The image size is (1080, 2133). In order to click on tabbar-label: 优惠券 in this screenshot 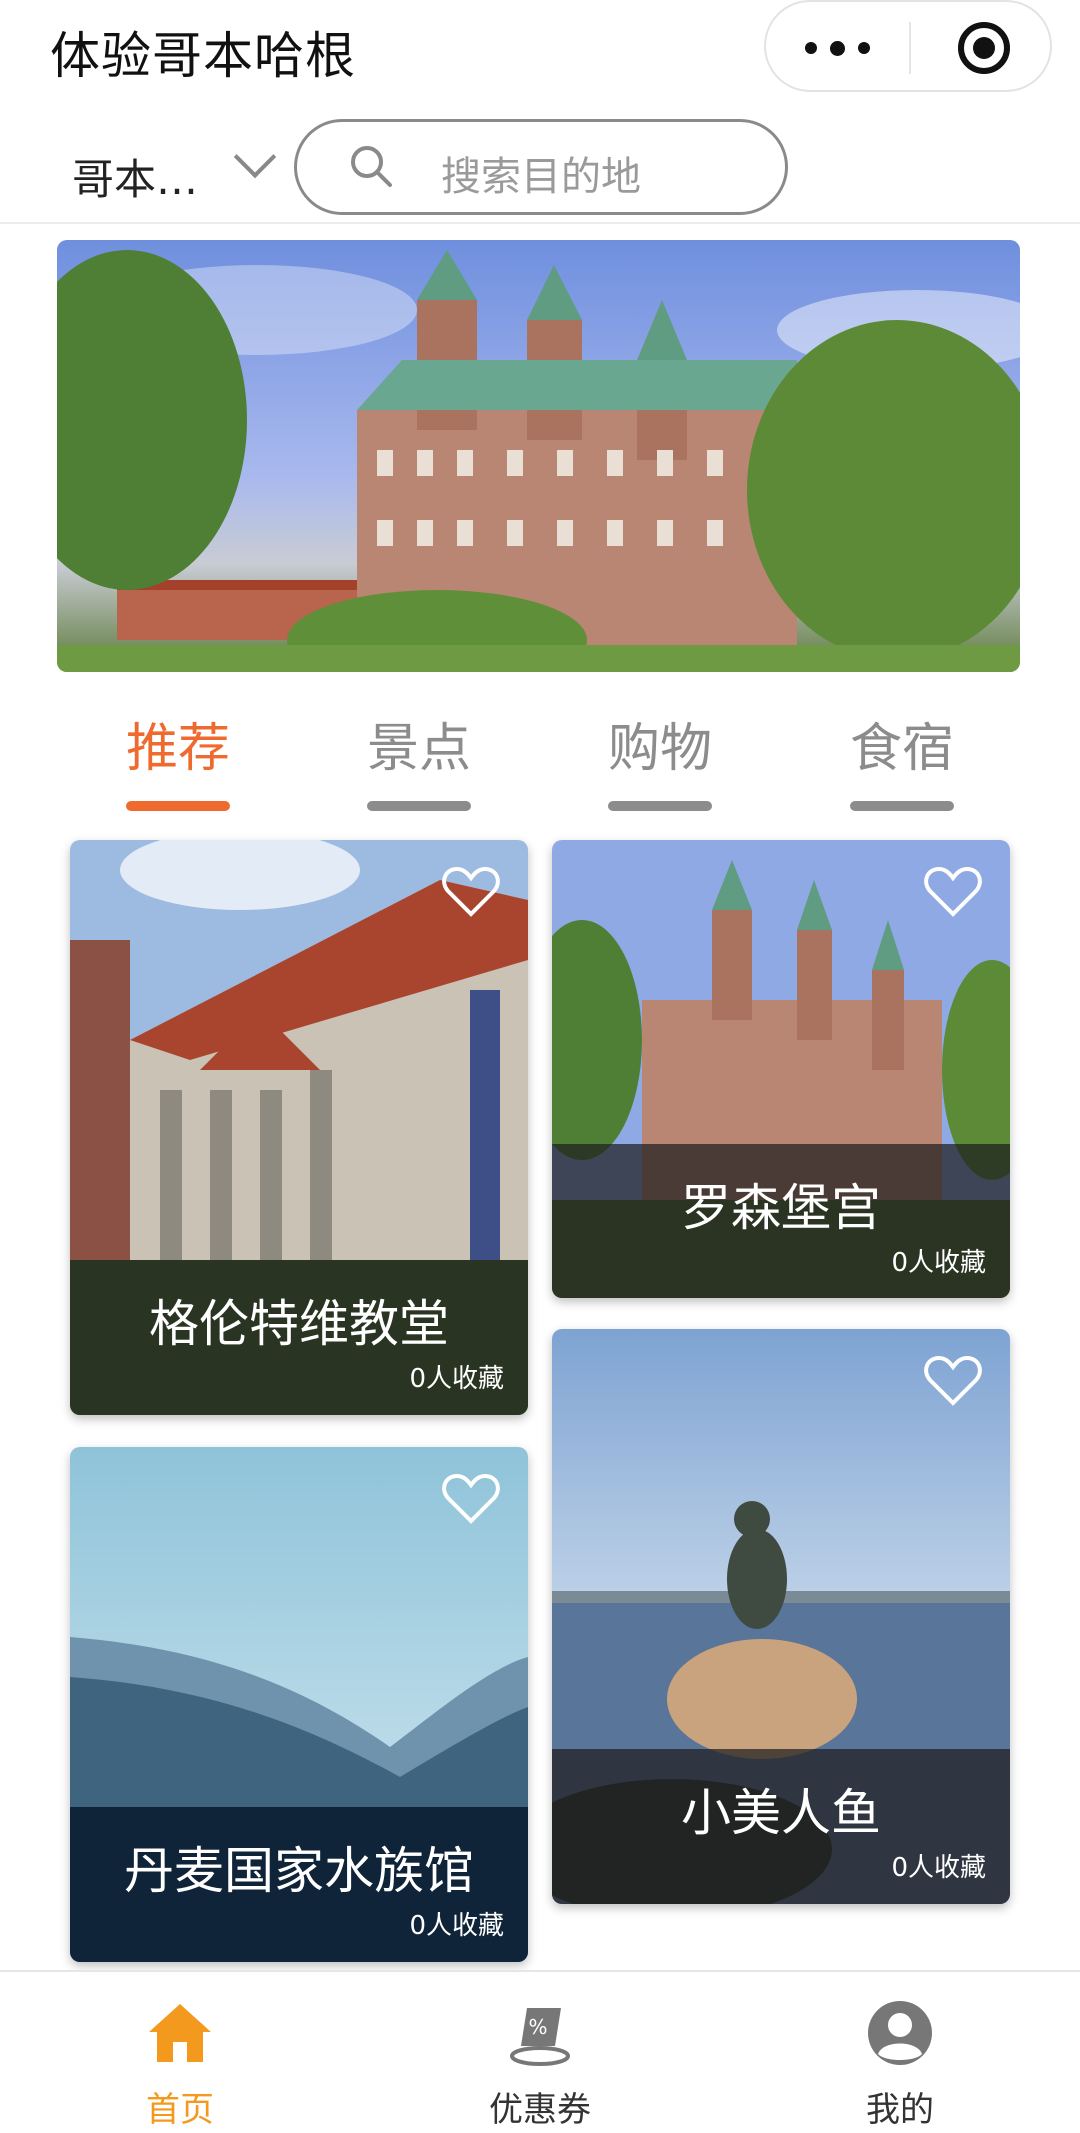, I will do `click(540, 2110)`.